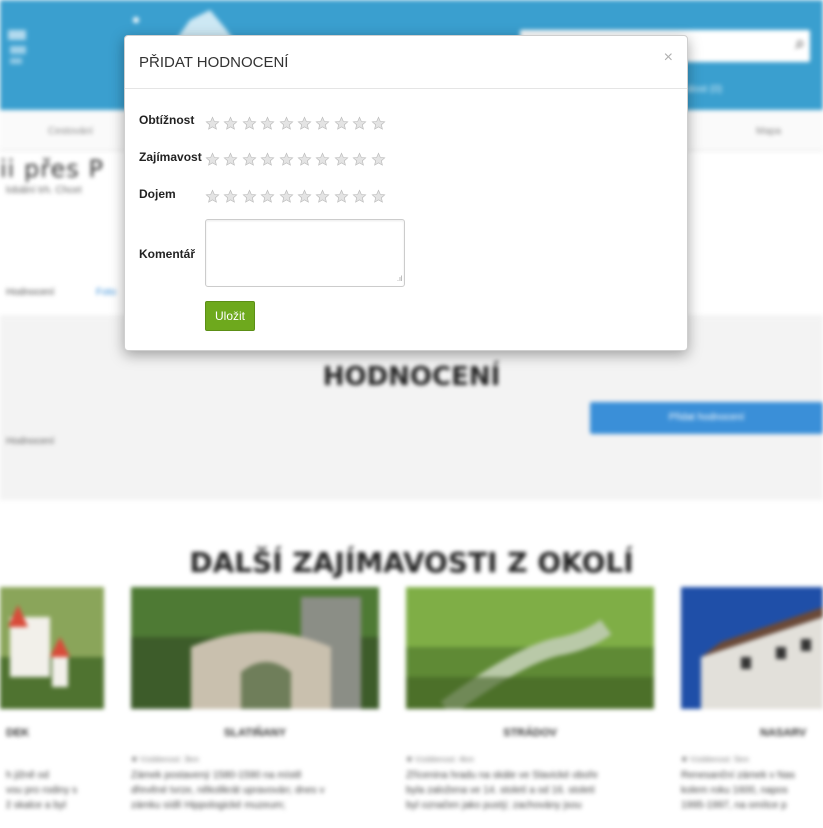 This screenshot has height=828, width=823. I want to click on comment-textarea, so click(305, 253).